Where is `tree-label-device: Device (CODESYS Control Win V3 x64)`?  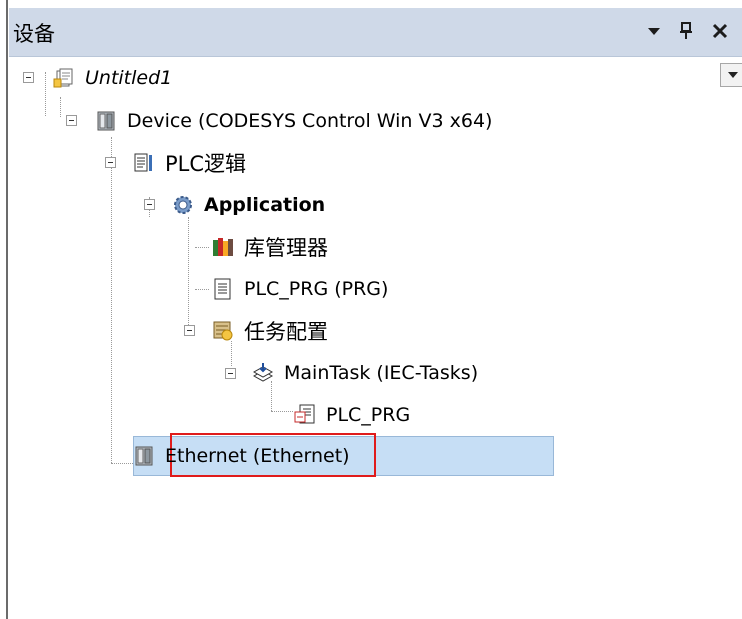
tree-label-device: Device (CODESYS Control Win V3 x64) is located at coordinates (310, 121).